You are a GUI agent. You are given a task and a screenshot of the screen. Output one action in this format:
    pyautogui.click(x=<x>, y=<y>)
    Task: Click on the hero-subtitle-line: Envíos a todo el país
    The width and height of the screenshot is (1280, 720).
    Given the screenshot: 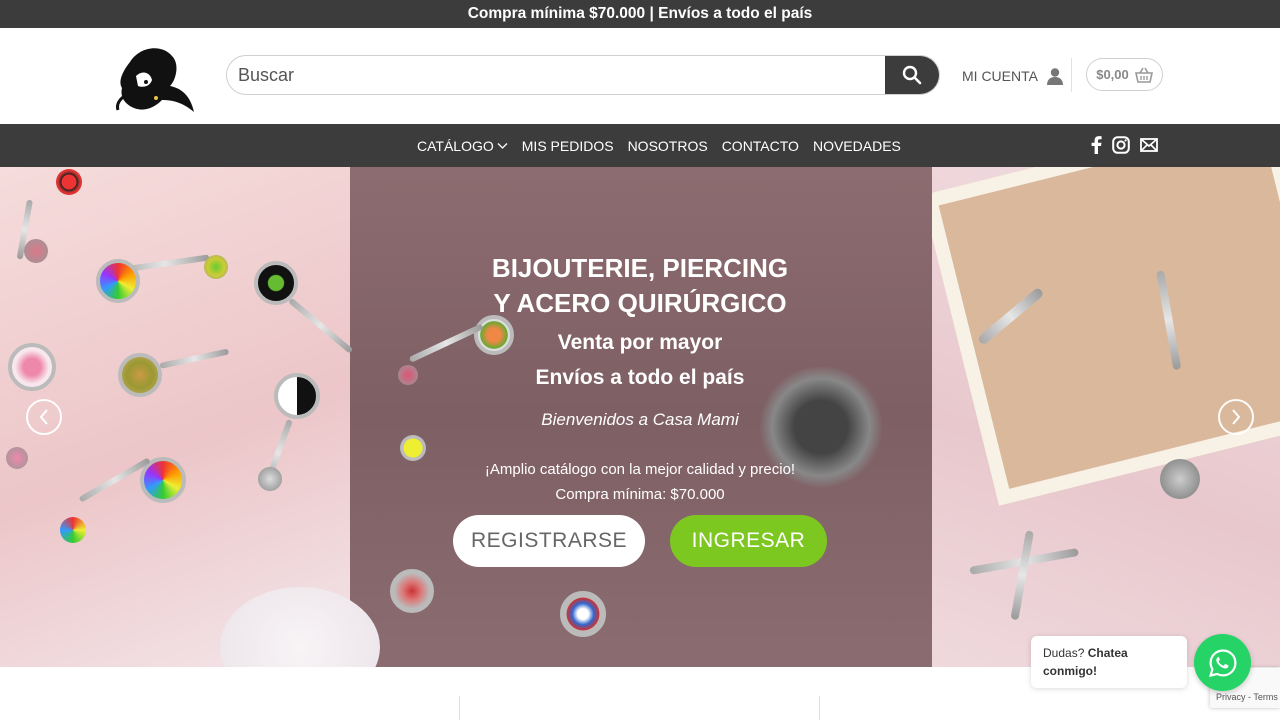 What is the action you would take?
    pyautogui.click(x=640, y=377)
    